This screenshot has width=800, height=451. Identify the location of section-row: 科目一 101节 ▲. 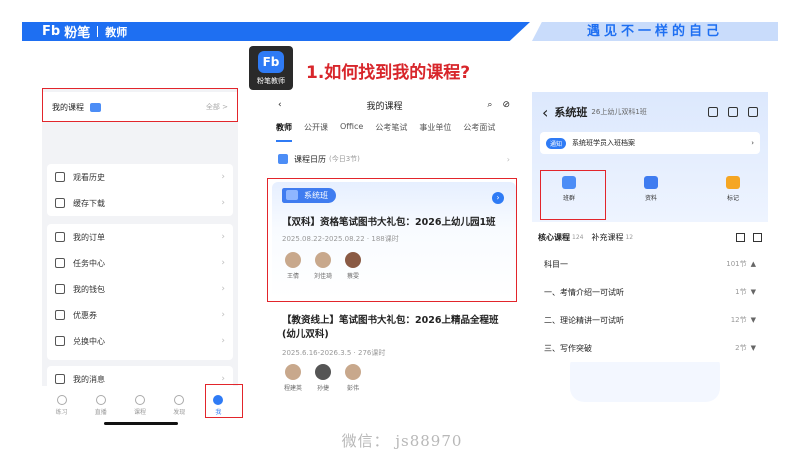
(650, 264).